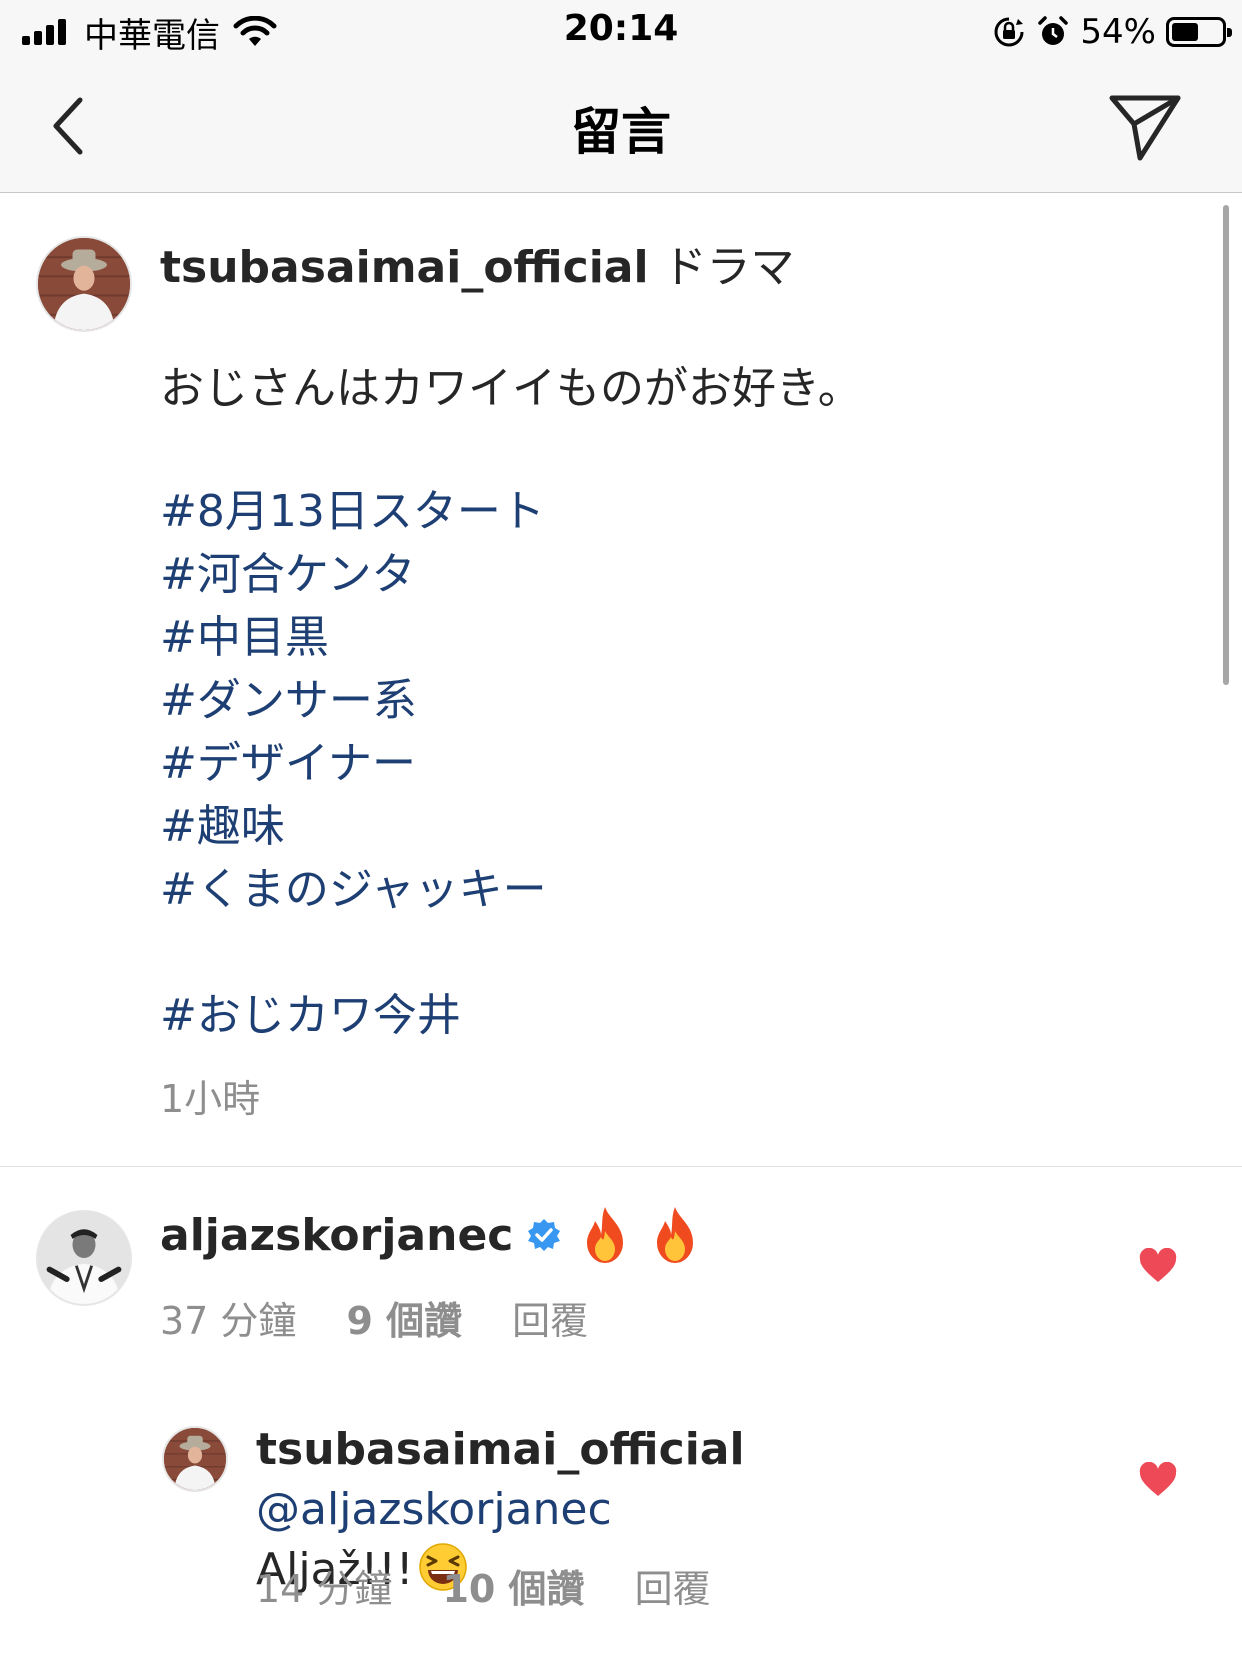  I want to click on reply-meta: 14 分鐘 10 個讚 回覆, so click(483, 1585).